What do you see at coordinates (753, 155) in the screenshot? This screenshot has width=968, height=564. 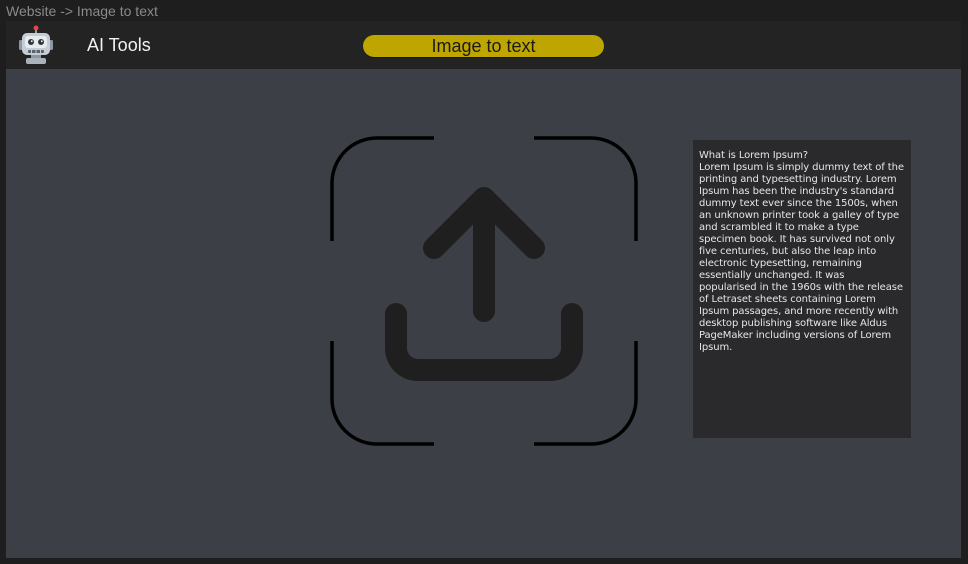 I see `info-title: What is Lorem Ipsum?` at bounding box center [753, 155].